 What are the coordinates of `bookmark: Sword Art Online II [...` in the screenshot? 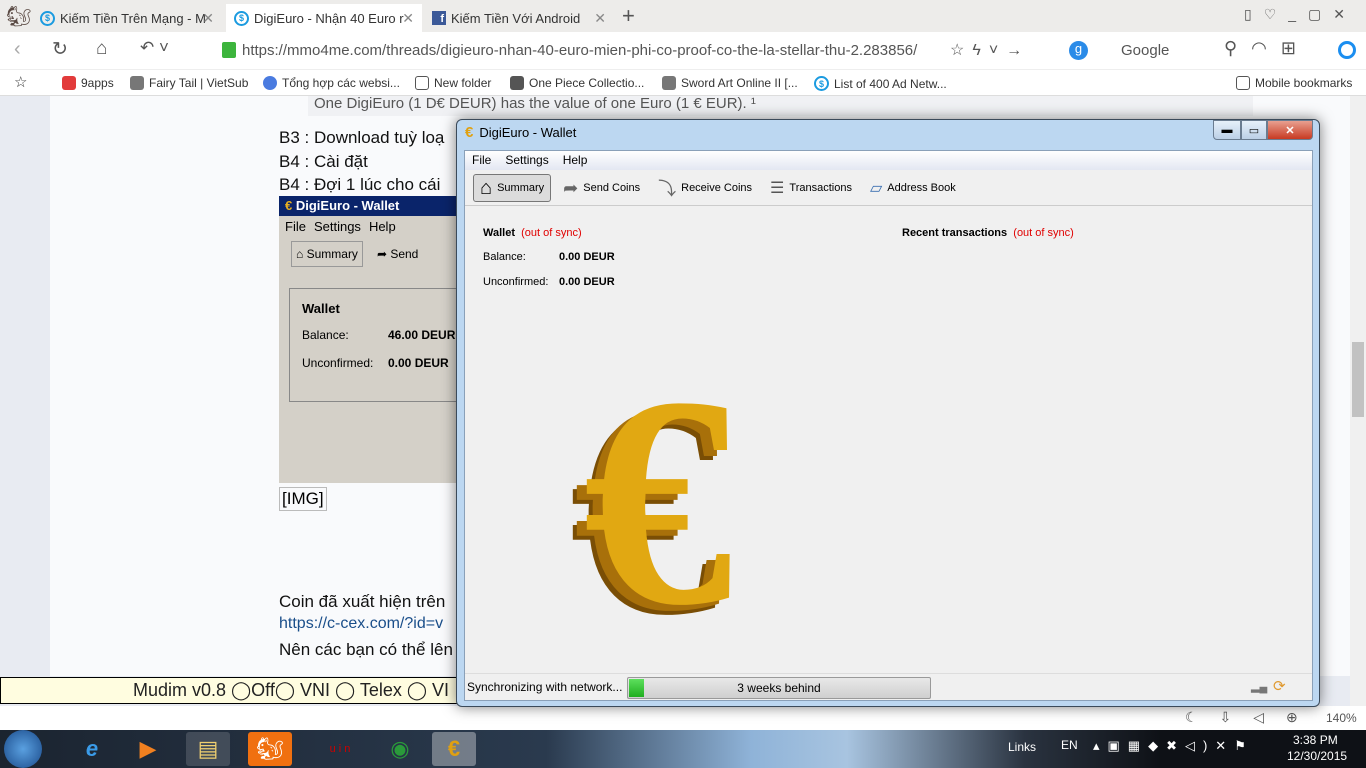 It's located at (730, 83).